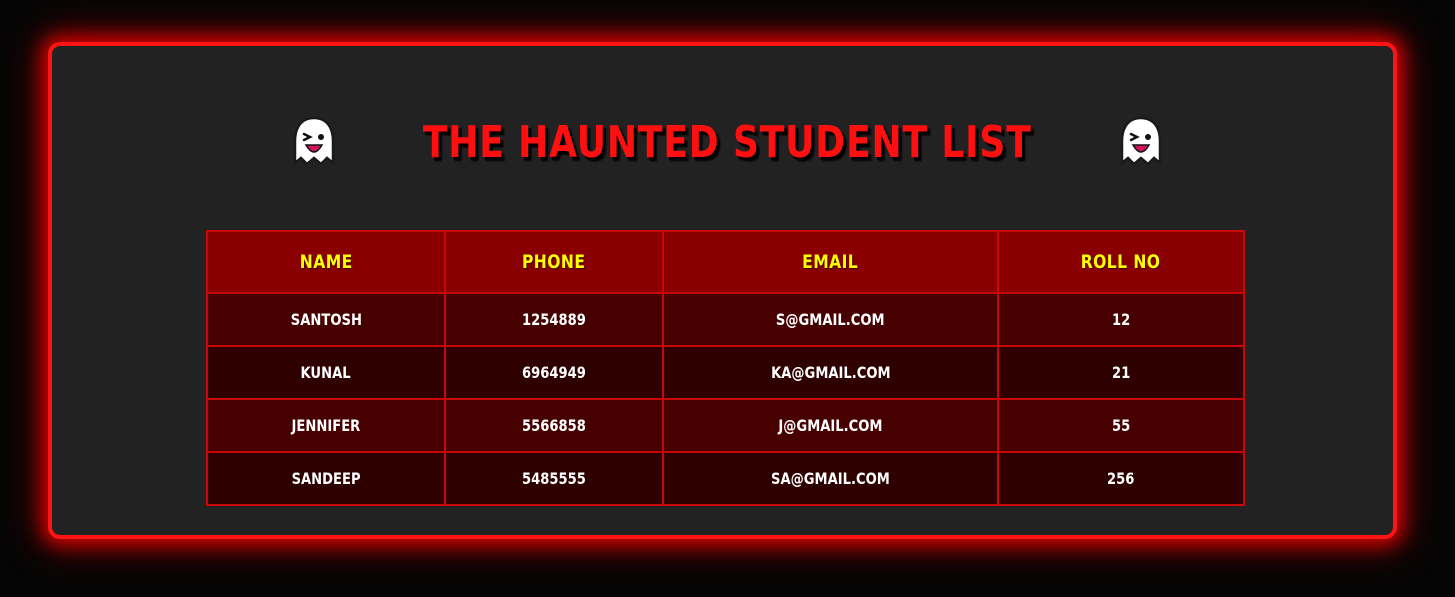 This screenshot has height=597, width=1455. What do you see at coordinates (830, 372) in the screenshot?
I see `cell-email: ka@gmail.com` at bounding box center [830, 372].